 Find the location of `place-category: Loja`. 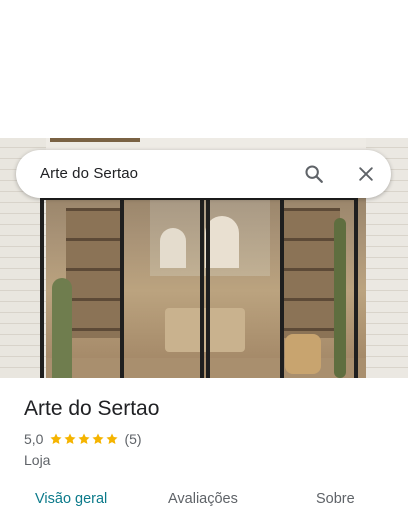

place-category: Loja is located at coordinates (37, 460).